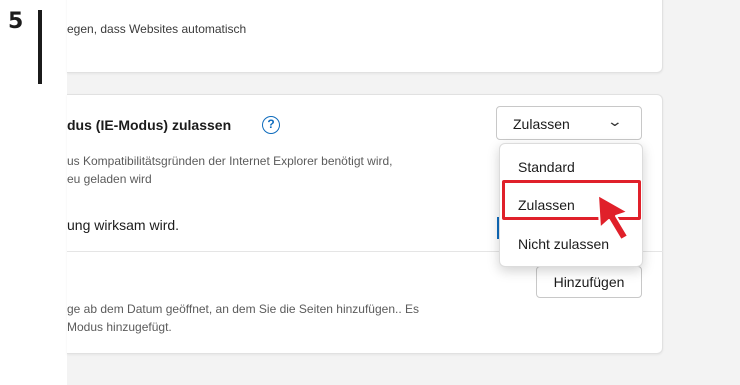 The width and height of the screenshot is (740, 385). Describe the element at coordinates (271, 125) in the screenshot. I see `help-icon: ?` at that location.